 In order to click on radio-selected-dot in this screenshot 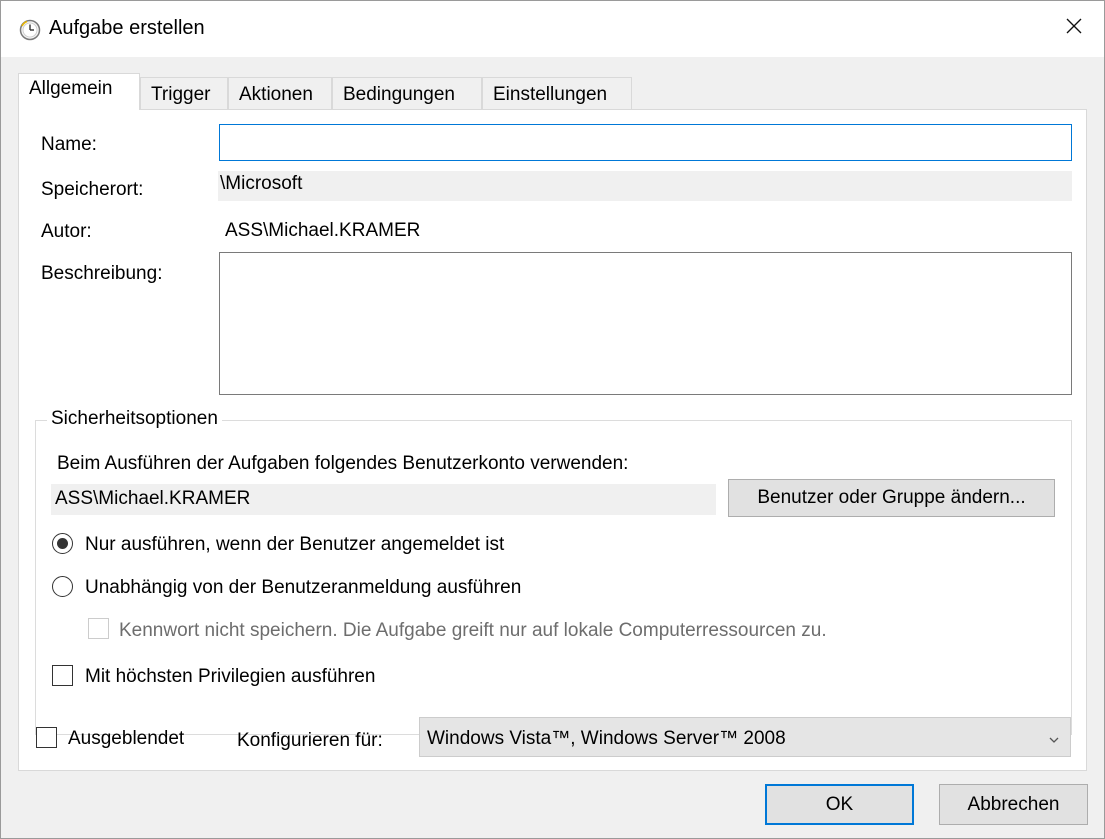, I will do `click(62, 543)`.